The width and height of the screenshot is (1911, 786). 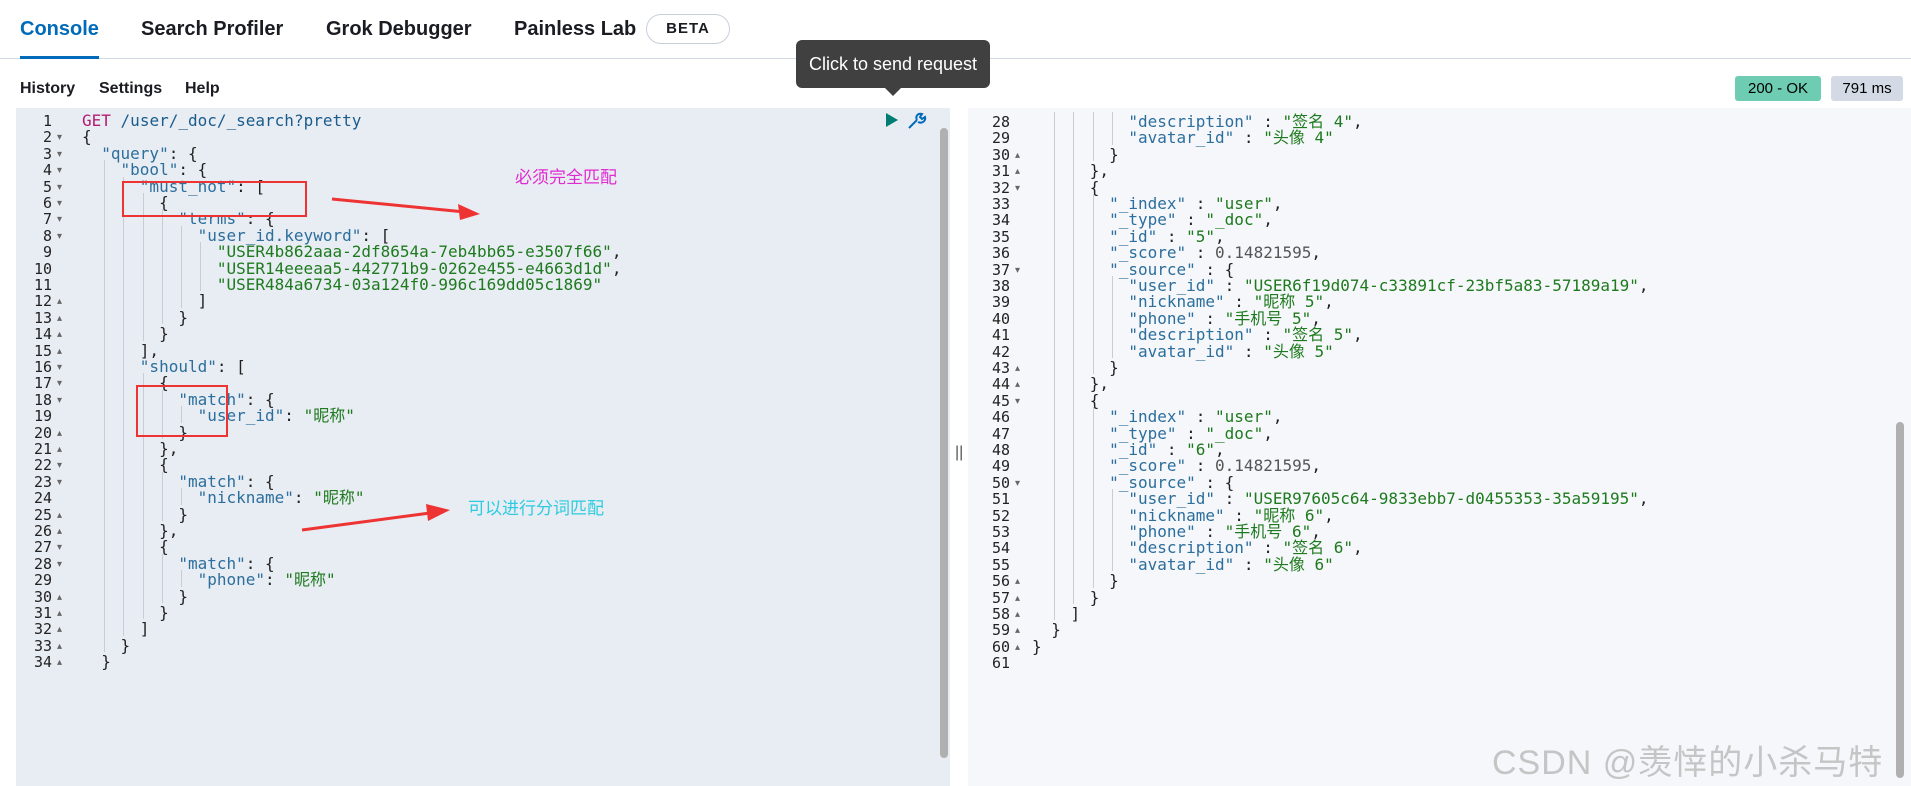 What do you see at coordinates (1900, 600) in the screenshot?
I see `response-scrollbar-thumb` at bounding box center [1900, 600].